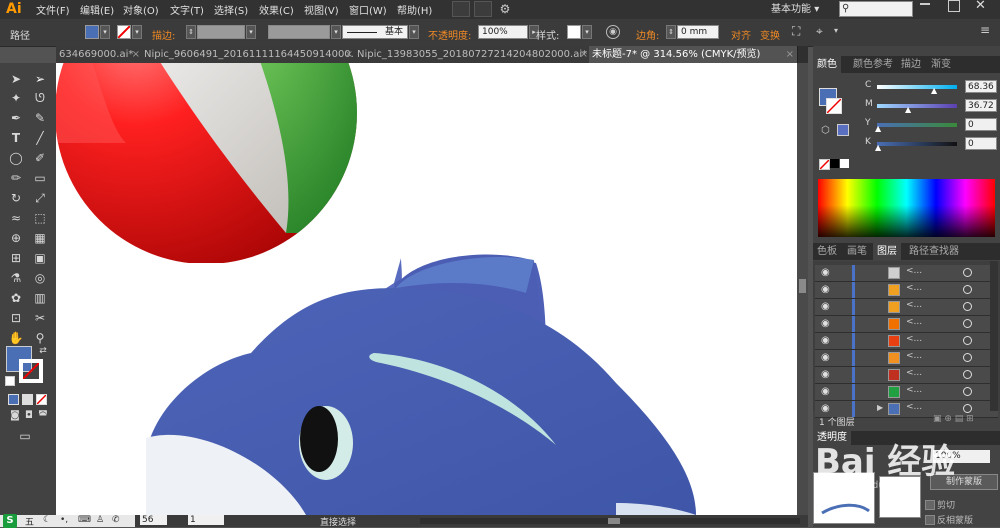 This screenshot has height=528, width=1000. What do you see at coordinates (876, 9) in the screenshot?
I see `help-search-input: ⚲` at bounding box center [876, 9].